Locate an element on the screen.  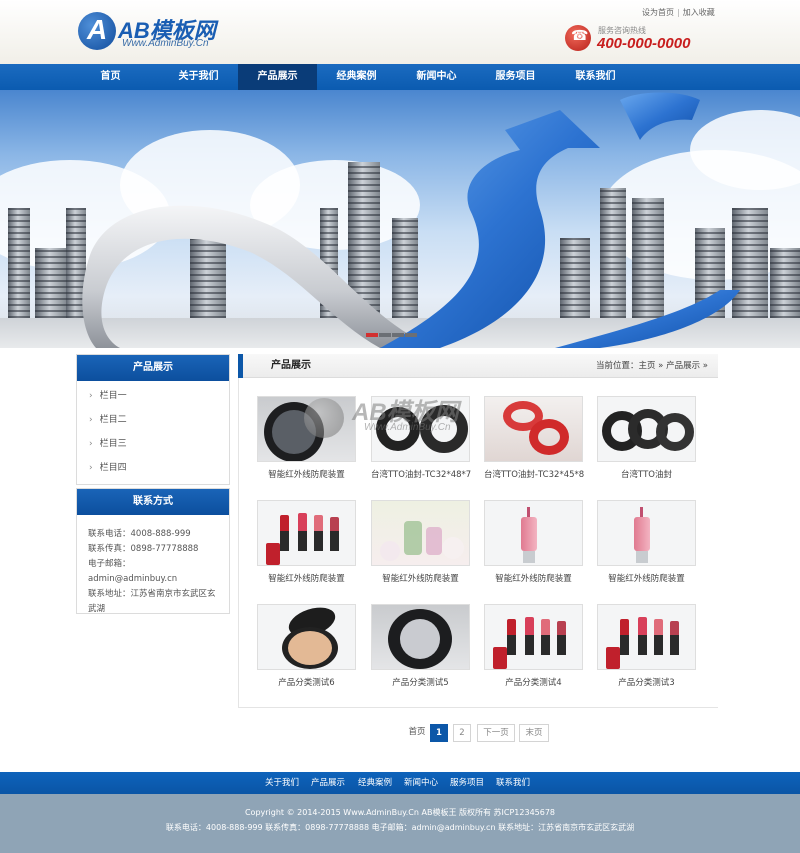
footer-nav: 关于我们 产品展示 经典案例 新闻中心 服务项目 联系我们 is located at coordinates (400, 783).